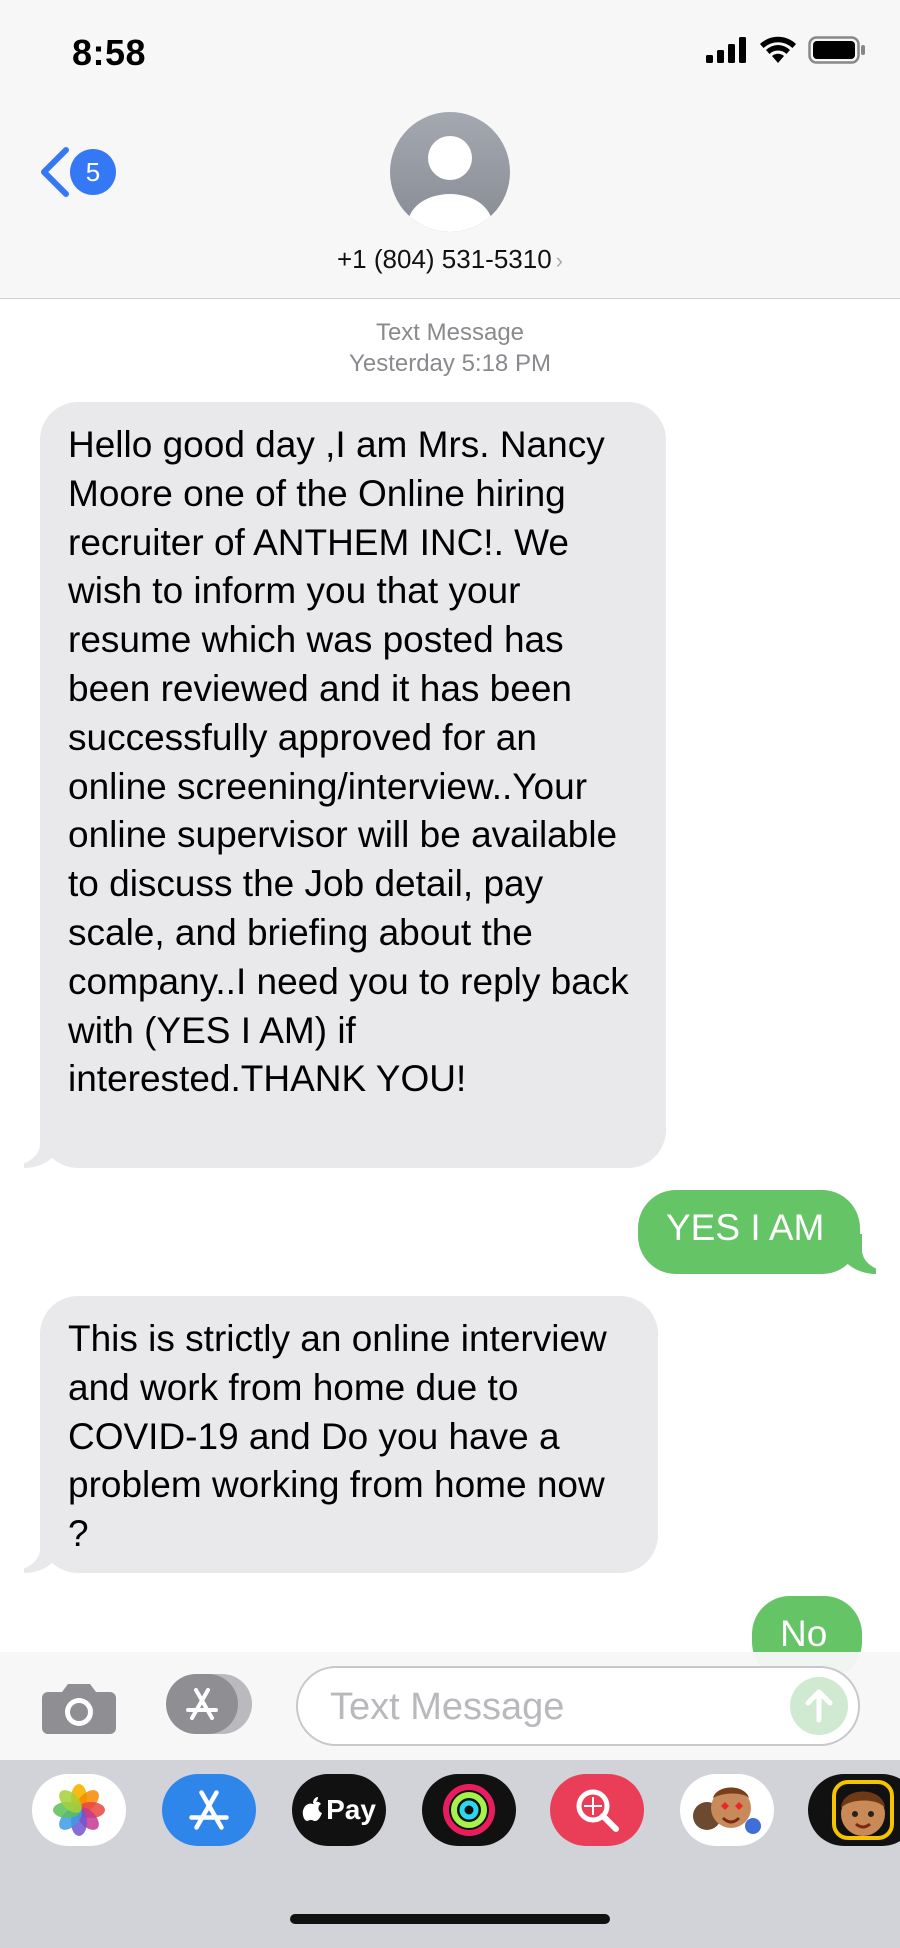  I want to click on message-input, so click(550, 1707).